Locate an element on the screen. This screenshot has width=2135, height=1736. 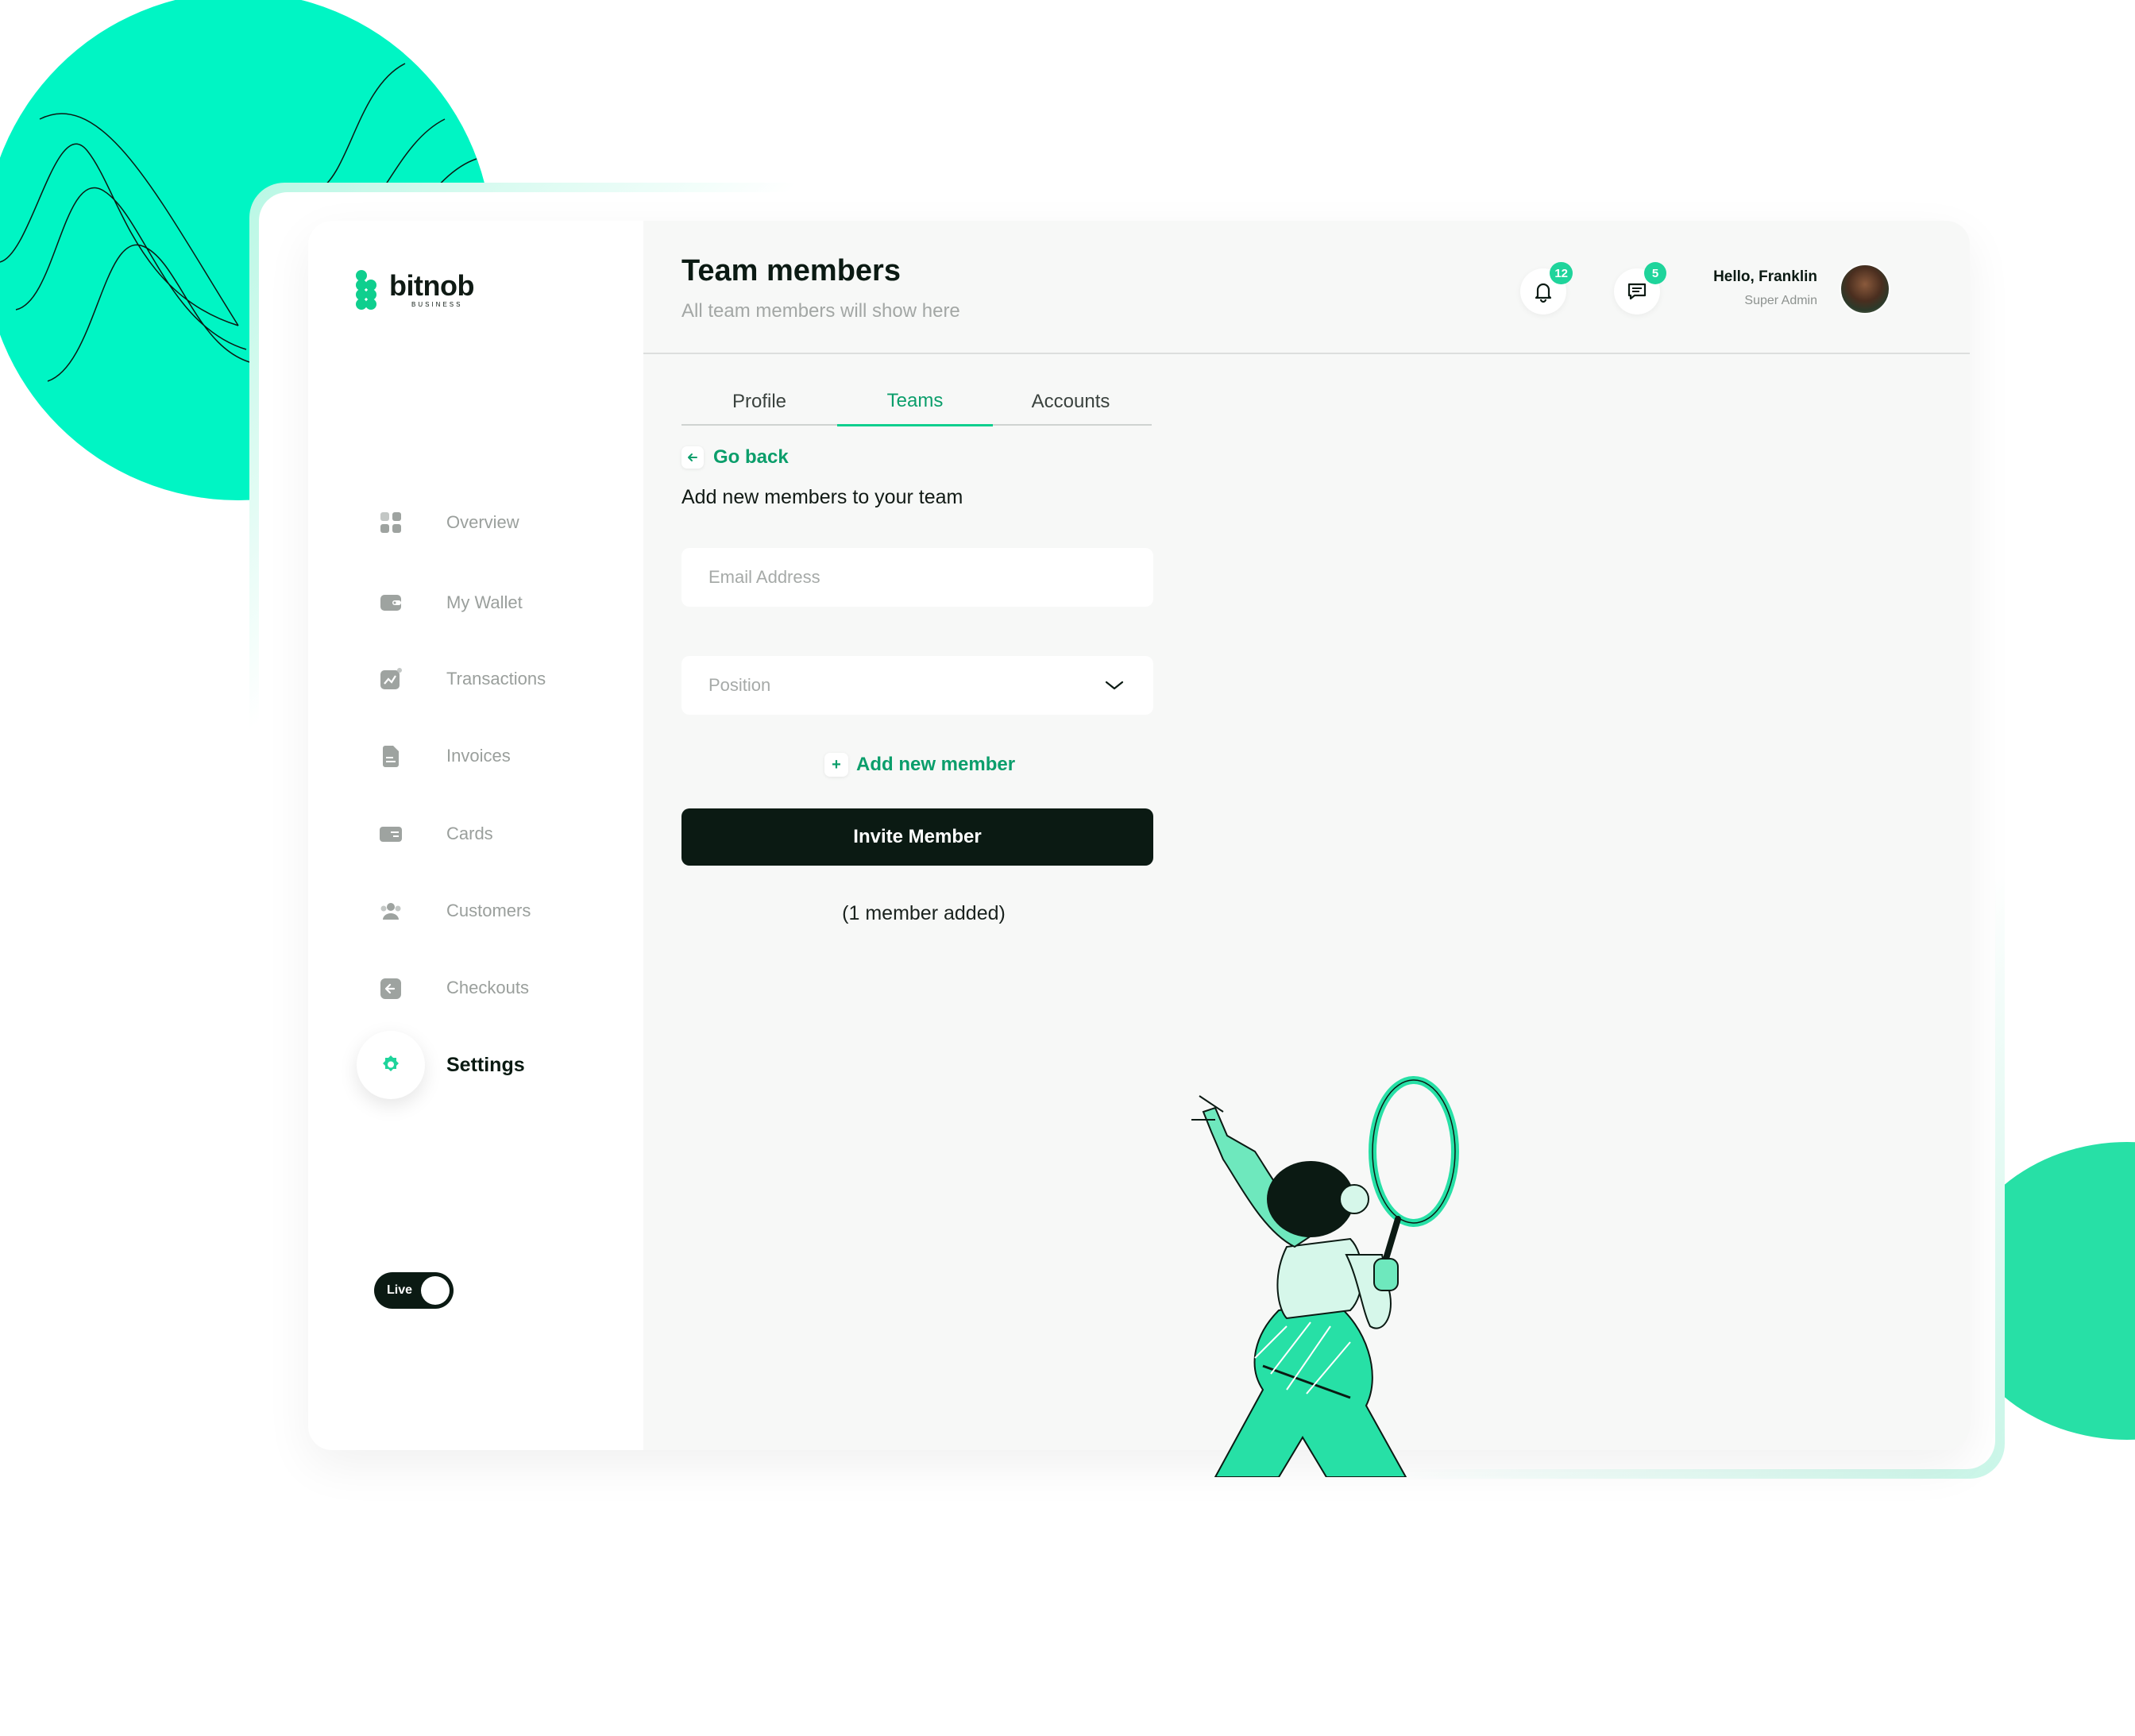
brand-logo: bitnob BUSINESS is located at coordinates (413, 290).